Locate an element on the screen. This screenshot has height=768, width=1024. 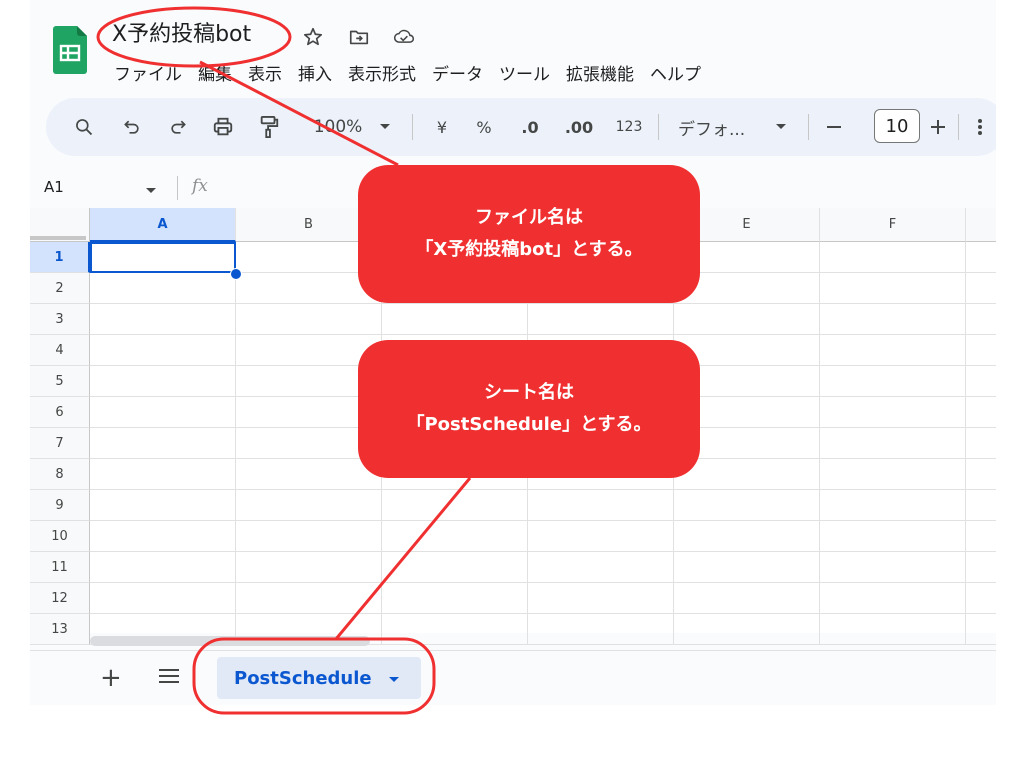
google-sheets-logo-icon is located at coordinates (70, 50).